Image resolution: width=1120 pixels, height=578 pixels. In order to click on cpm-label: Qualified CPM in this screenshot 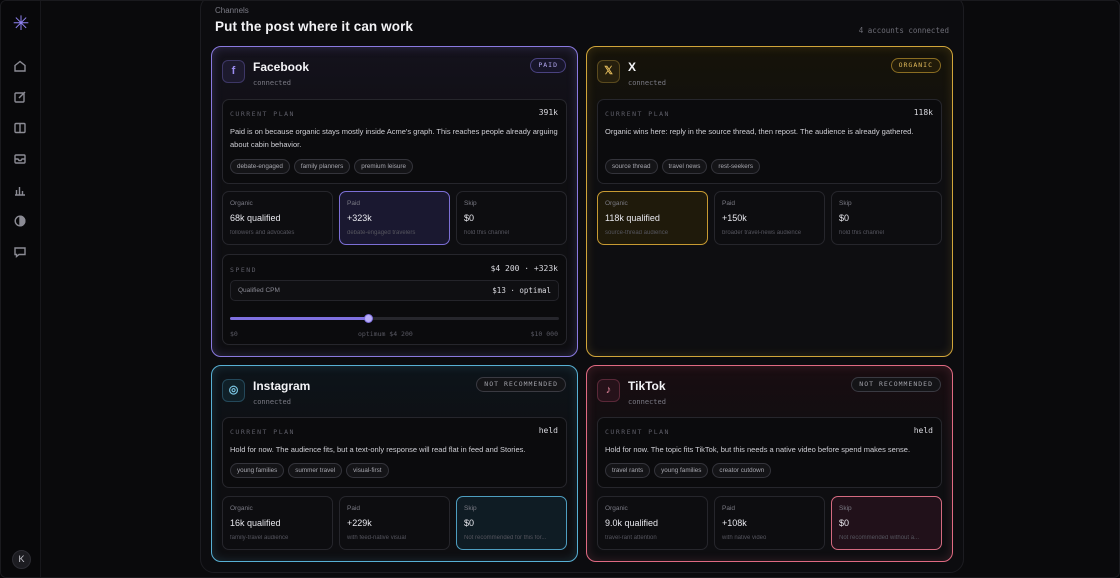, I will do `click(259, 290)`.